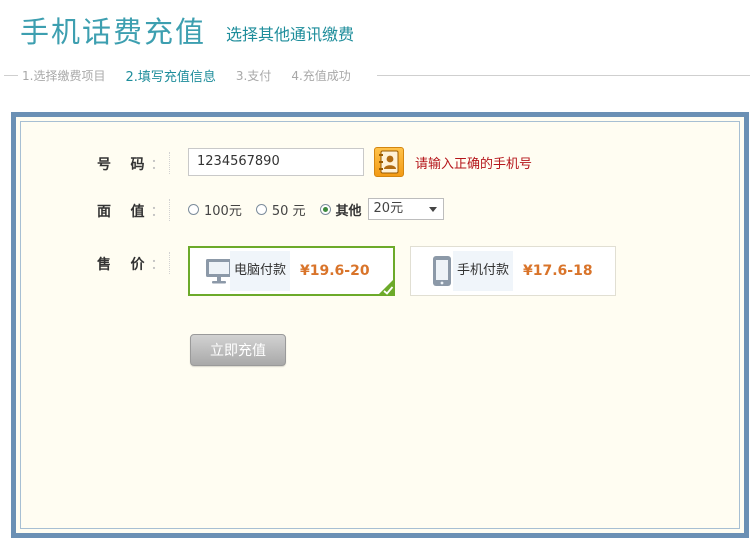  I want to click on progress-steps: 1.选择缴费项目 2.填写充值信息 3.支付 4.充值成功, so click(375, 75).